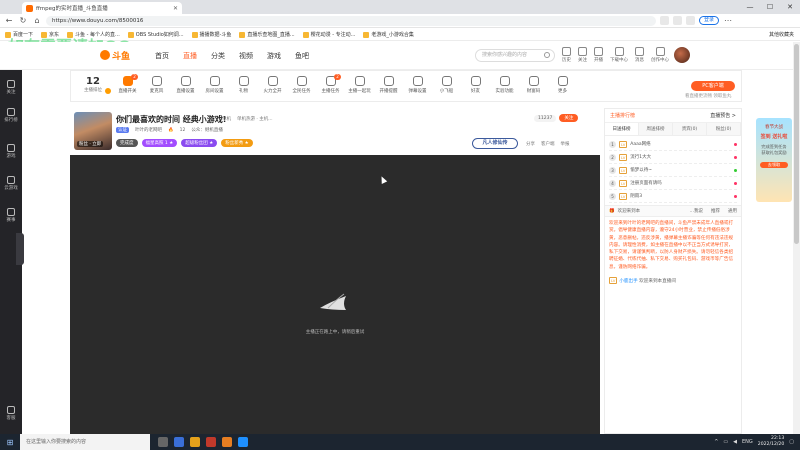 This screenshot has width=800, height=450. Describe the element at coordinates (728, 20) in the screenshot. I see `more-menu-icon: ⋯` at that location.